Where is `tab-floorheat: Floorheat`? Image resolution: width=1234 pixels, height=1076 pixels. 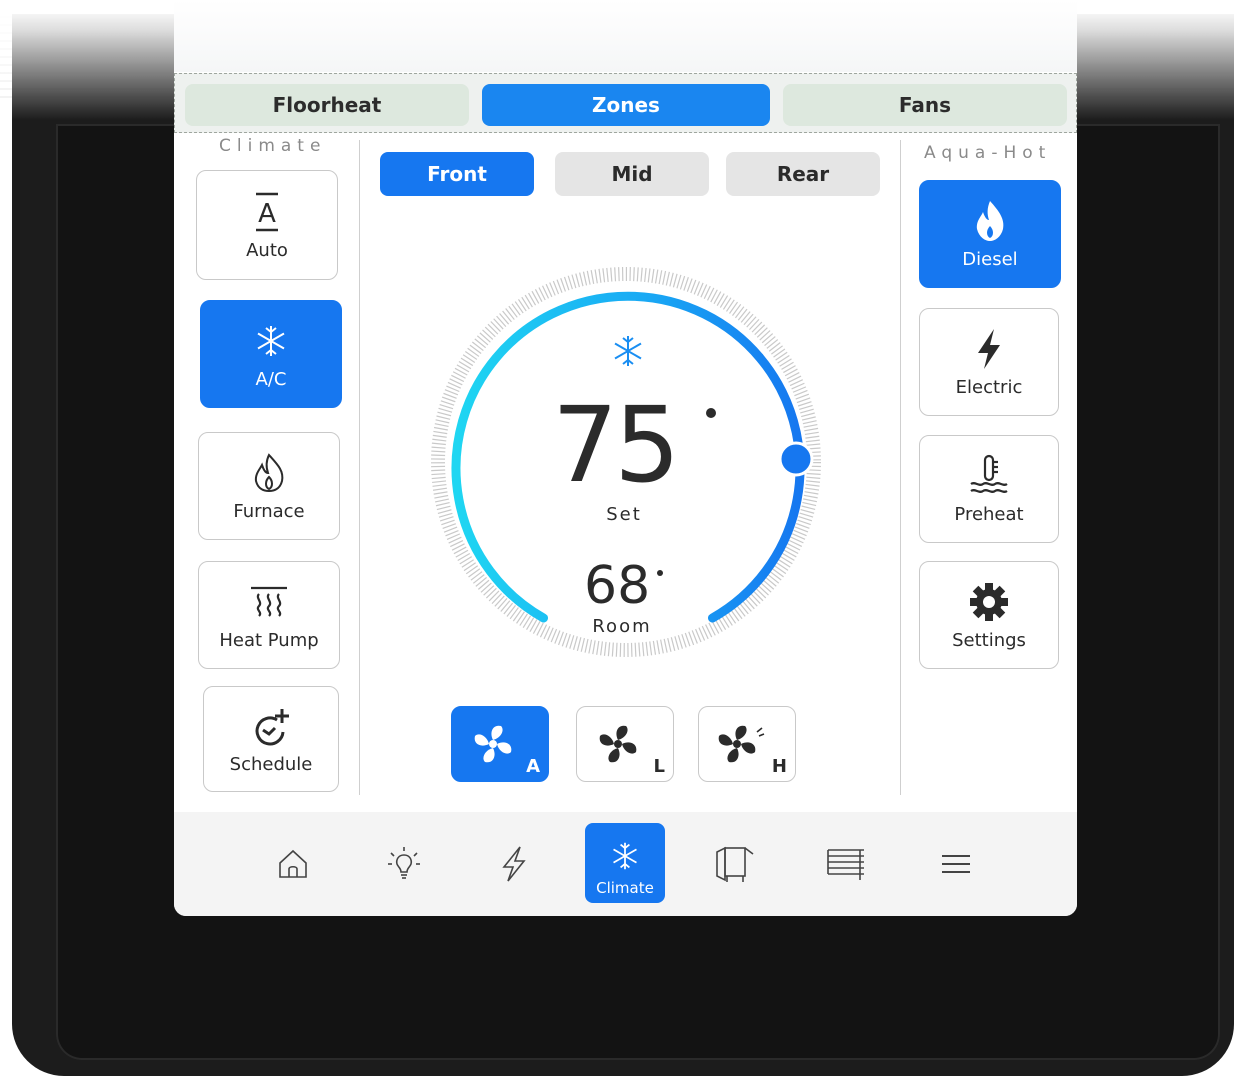
tab-floorheat: Floorheat is located at coordinates (327, 105).